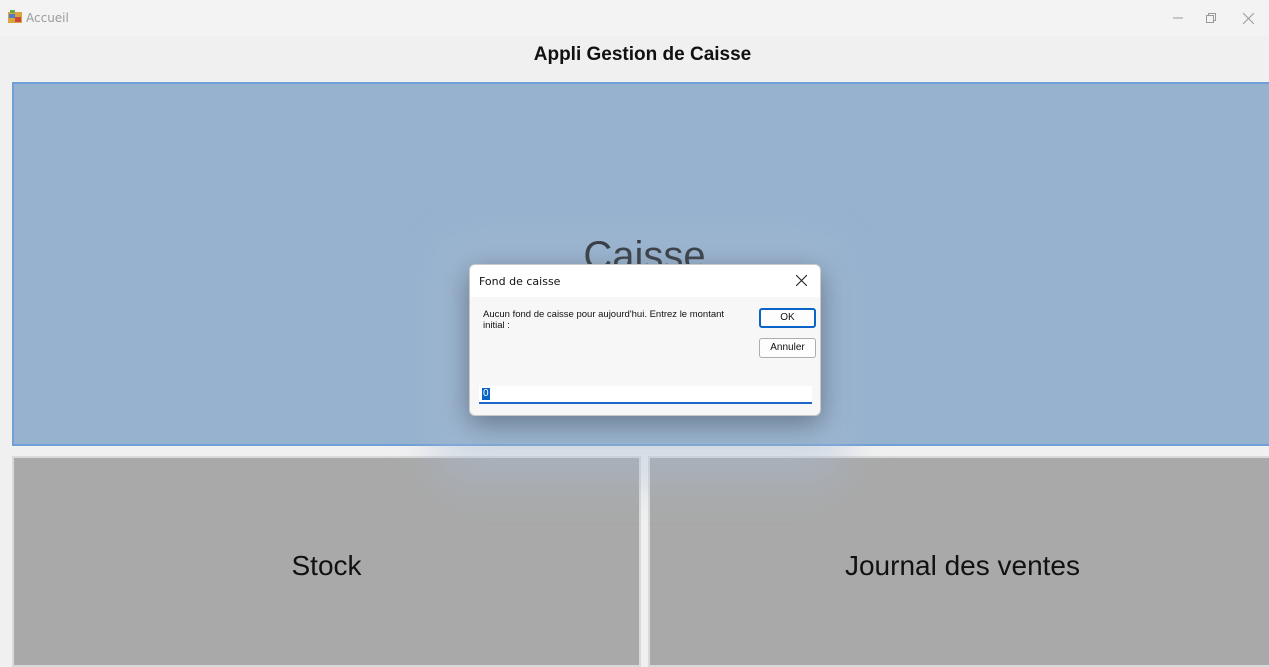 The width and height of the screenshot is (1269, 667). What do you see at coordinates (15, 16) in the screenshot?
I see `app-window-icon` at bounding box center [15, 16].